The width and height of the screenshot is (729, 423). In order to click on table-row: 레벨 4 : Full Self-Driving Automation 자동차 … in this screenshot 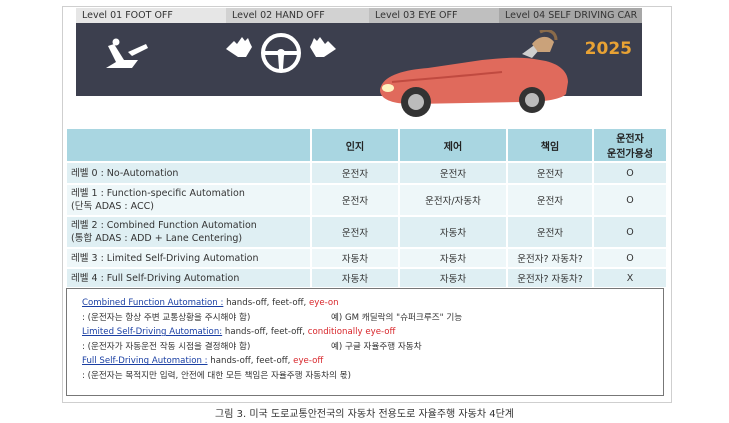, I will do `click(366, 278)`.